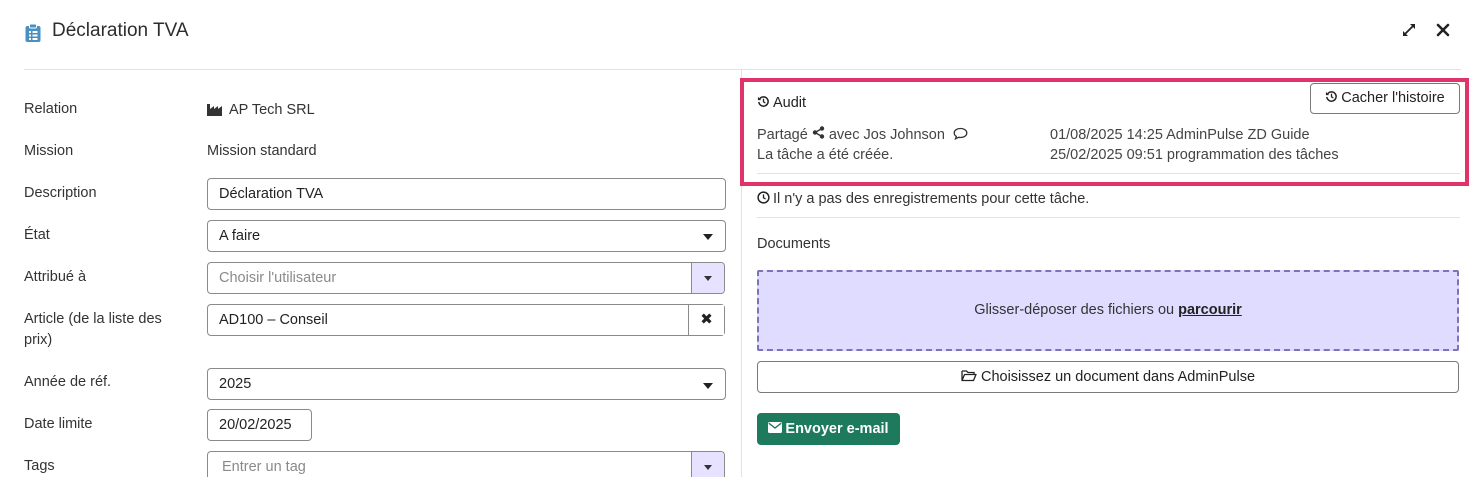 The height and width of the screenshot is (477, 1481). I want to click on assigned-user-select: Choisir l'utilisateur, so click(466, 278).